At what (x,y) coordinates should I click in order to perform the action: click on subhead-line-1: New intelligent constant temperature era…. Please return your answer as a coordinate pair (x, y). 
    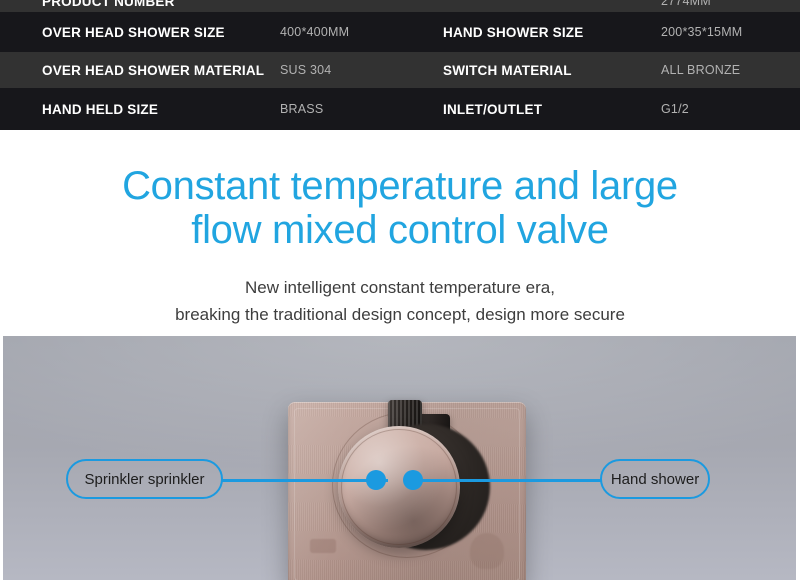
    Looking at the image, I should click on (400, 287).